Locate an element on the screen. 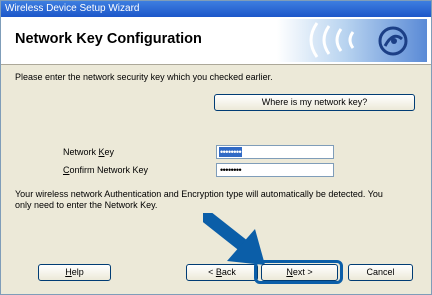 Image resolution: width=432 pixels, height=295 pixels. network-key-value: •••••••• is located at coordinates (231, 152).